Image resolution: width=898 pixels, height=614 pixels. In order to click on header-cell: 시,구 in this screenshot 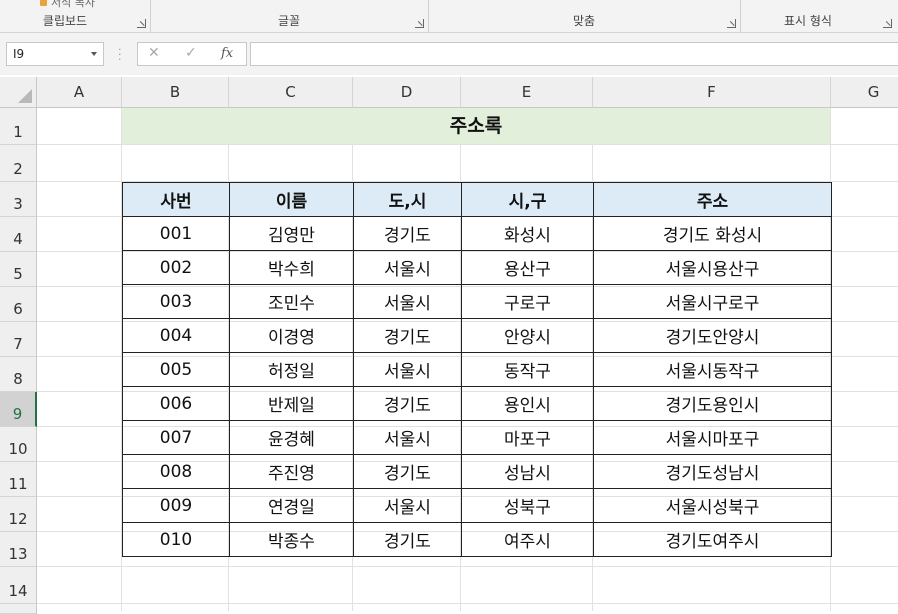, I will do `click(527, 199)`.